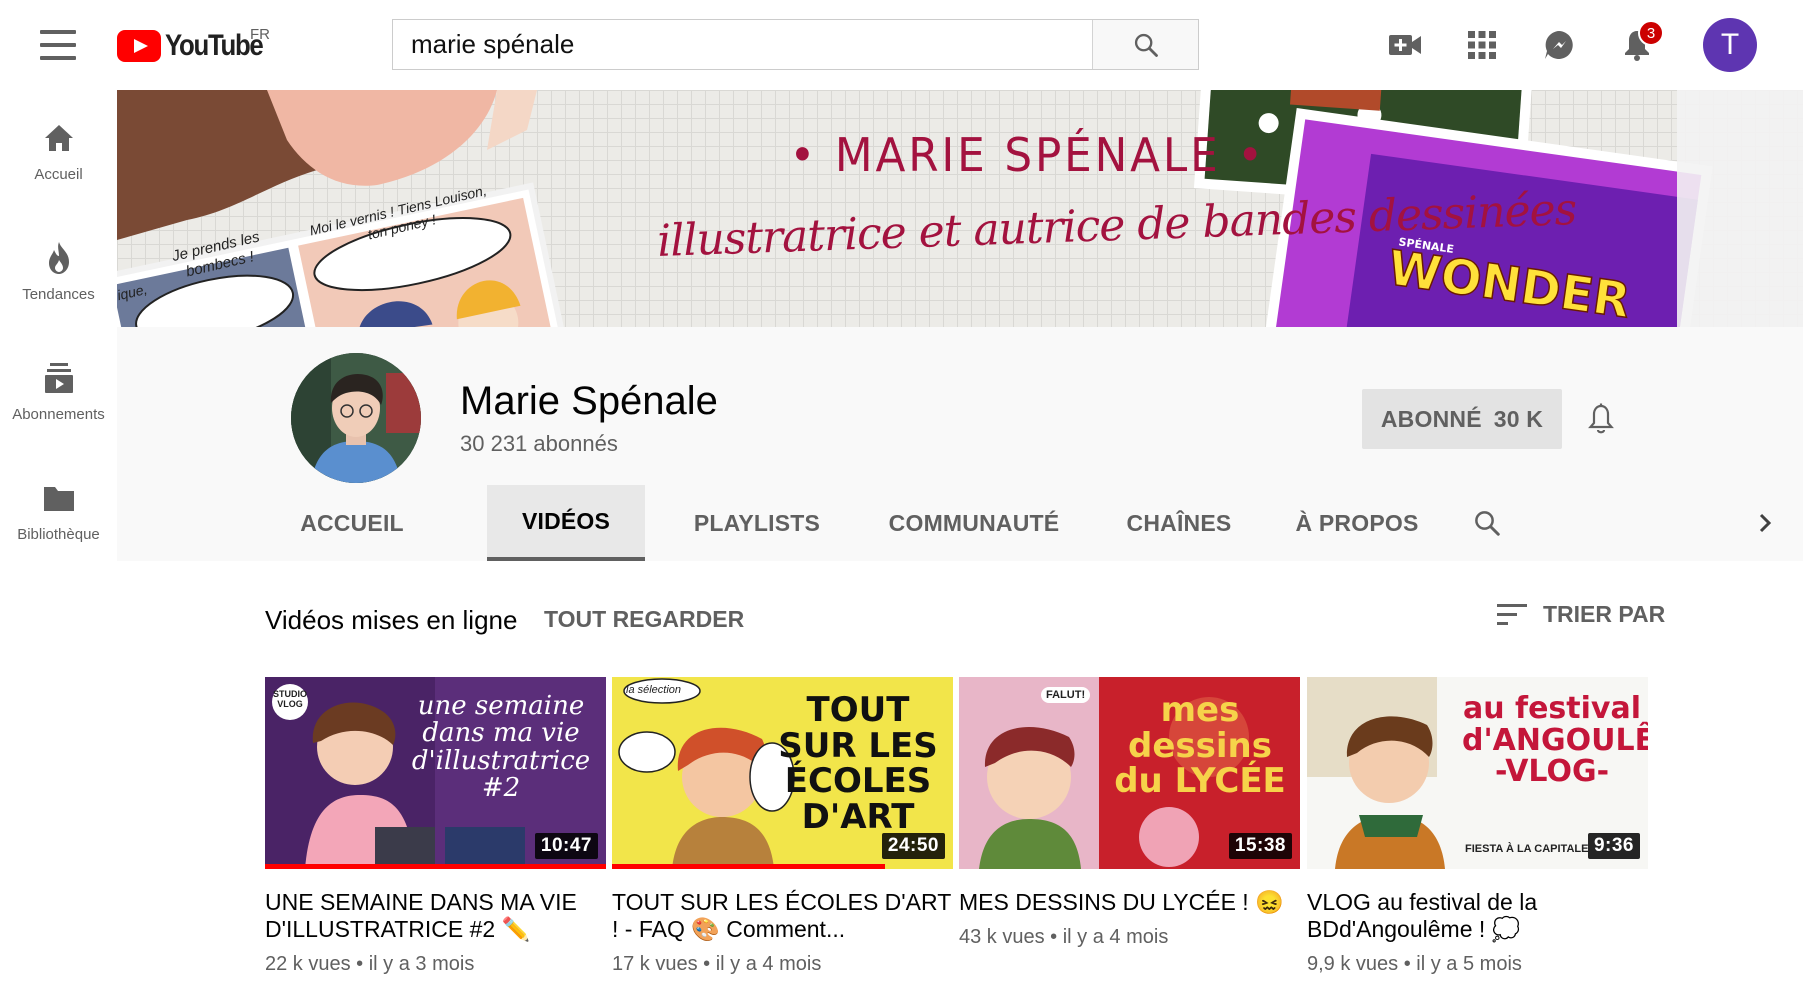  What do you see at coordinates (1200, 746) in the screenshot?
I see `thumbnail-text: mes dessins du LYCÉE` at bounding box center [1200, 746].